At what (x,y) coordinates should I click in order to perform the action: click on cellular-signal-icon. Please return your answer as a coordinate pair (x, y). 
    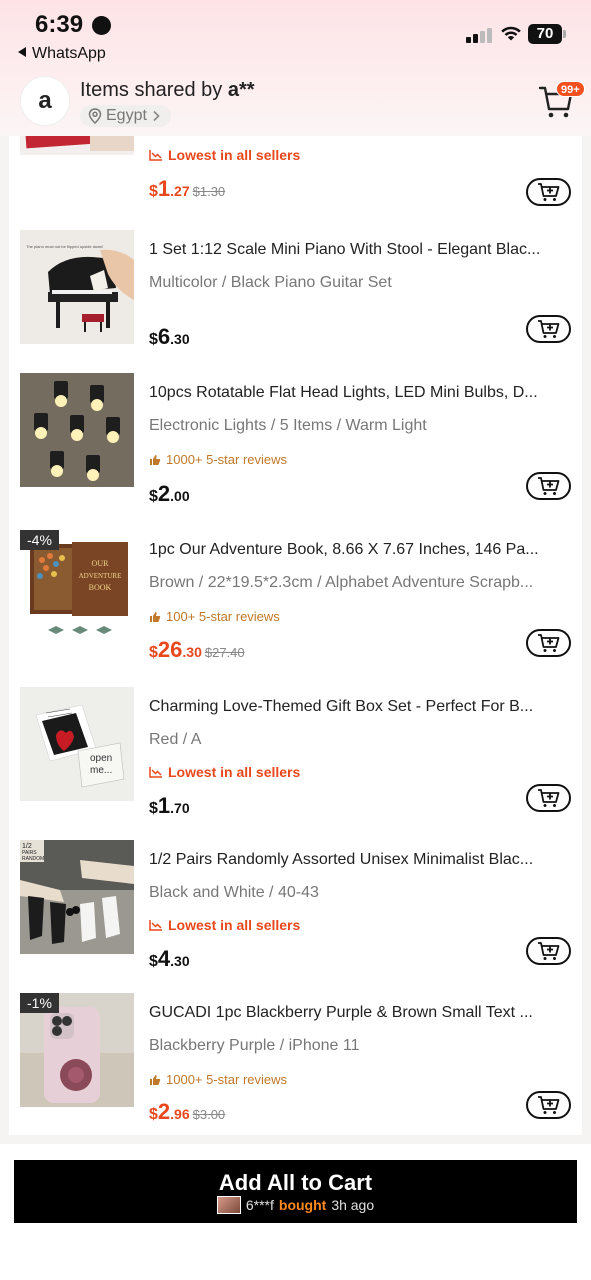
    Looking at the image, I should click on (479, 35).